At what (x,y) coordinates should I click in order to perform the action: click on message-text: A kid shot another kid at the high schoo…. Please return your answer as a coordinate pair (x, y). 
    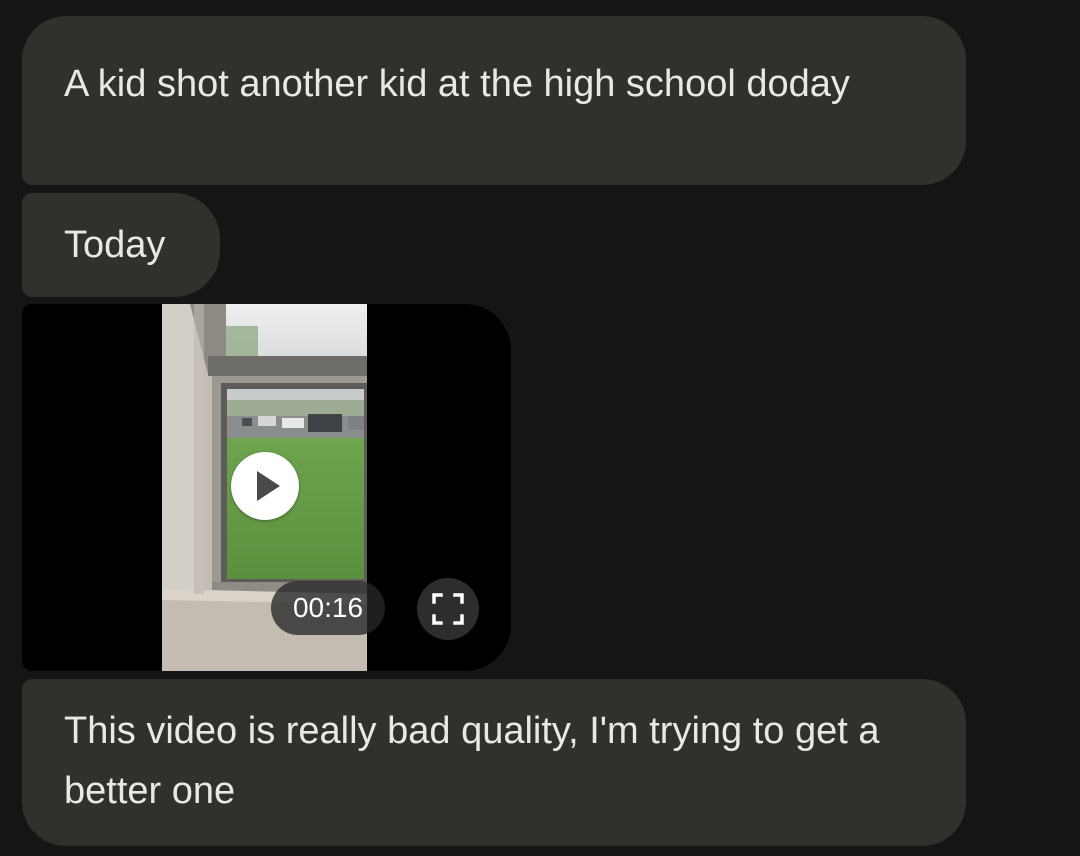
    Looking at the image, I should click on (457, 84).